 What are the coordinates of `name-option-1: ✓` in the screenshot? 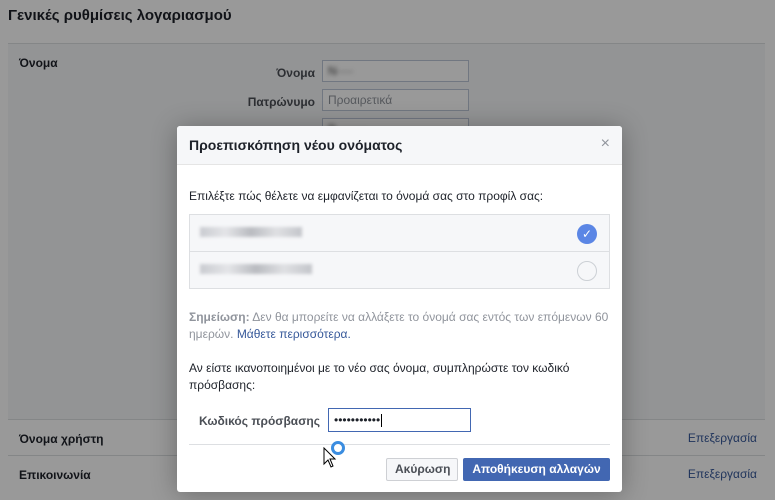 It's located at (399, 233).